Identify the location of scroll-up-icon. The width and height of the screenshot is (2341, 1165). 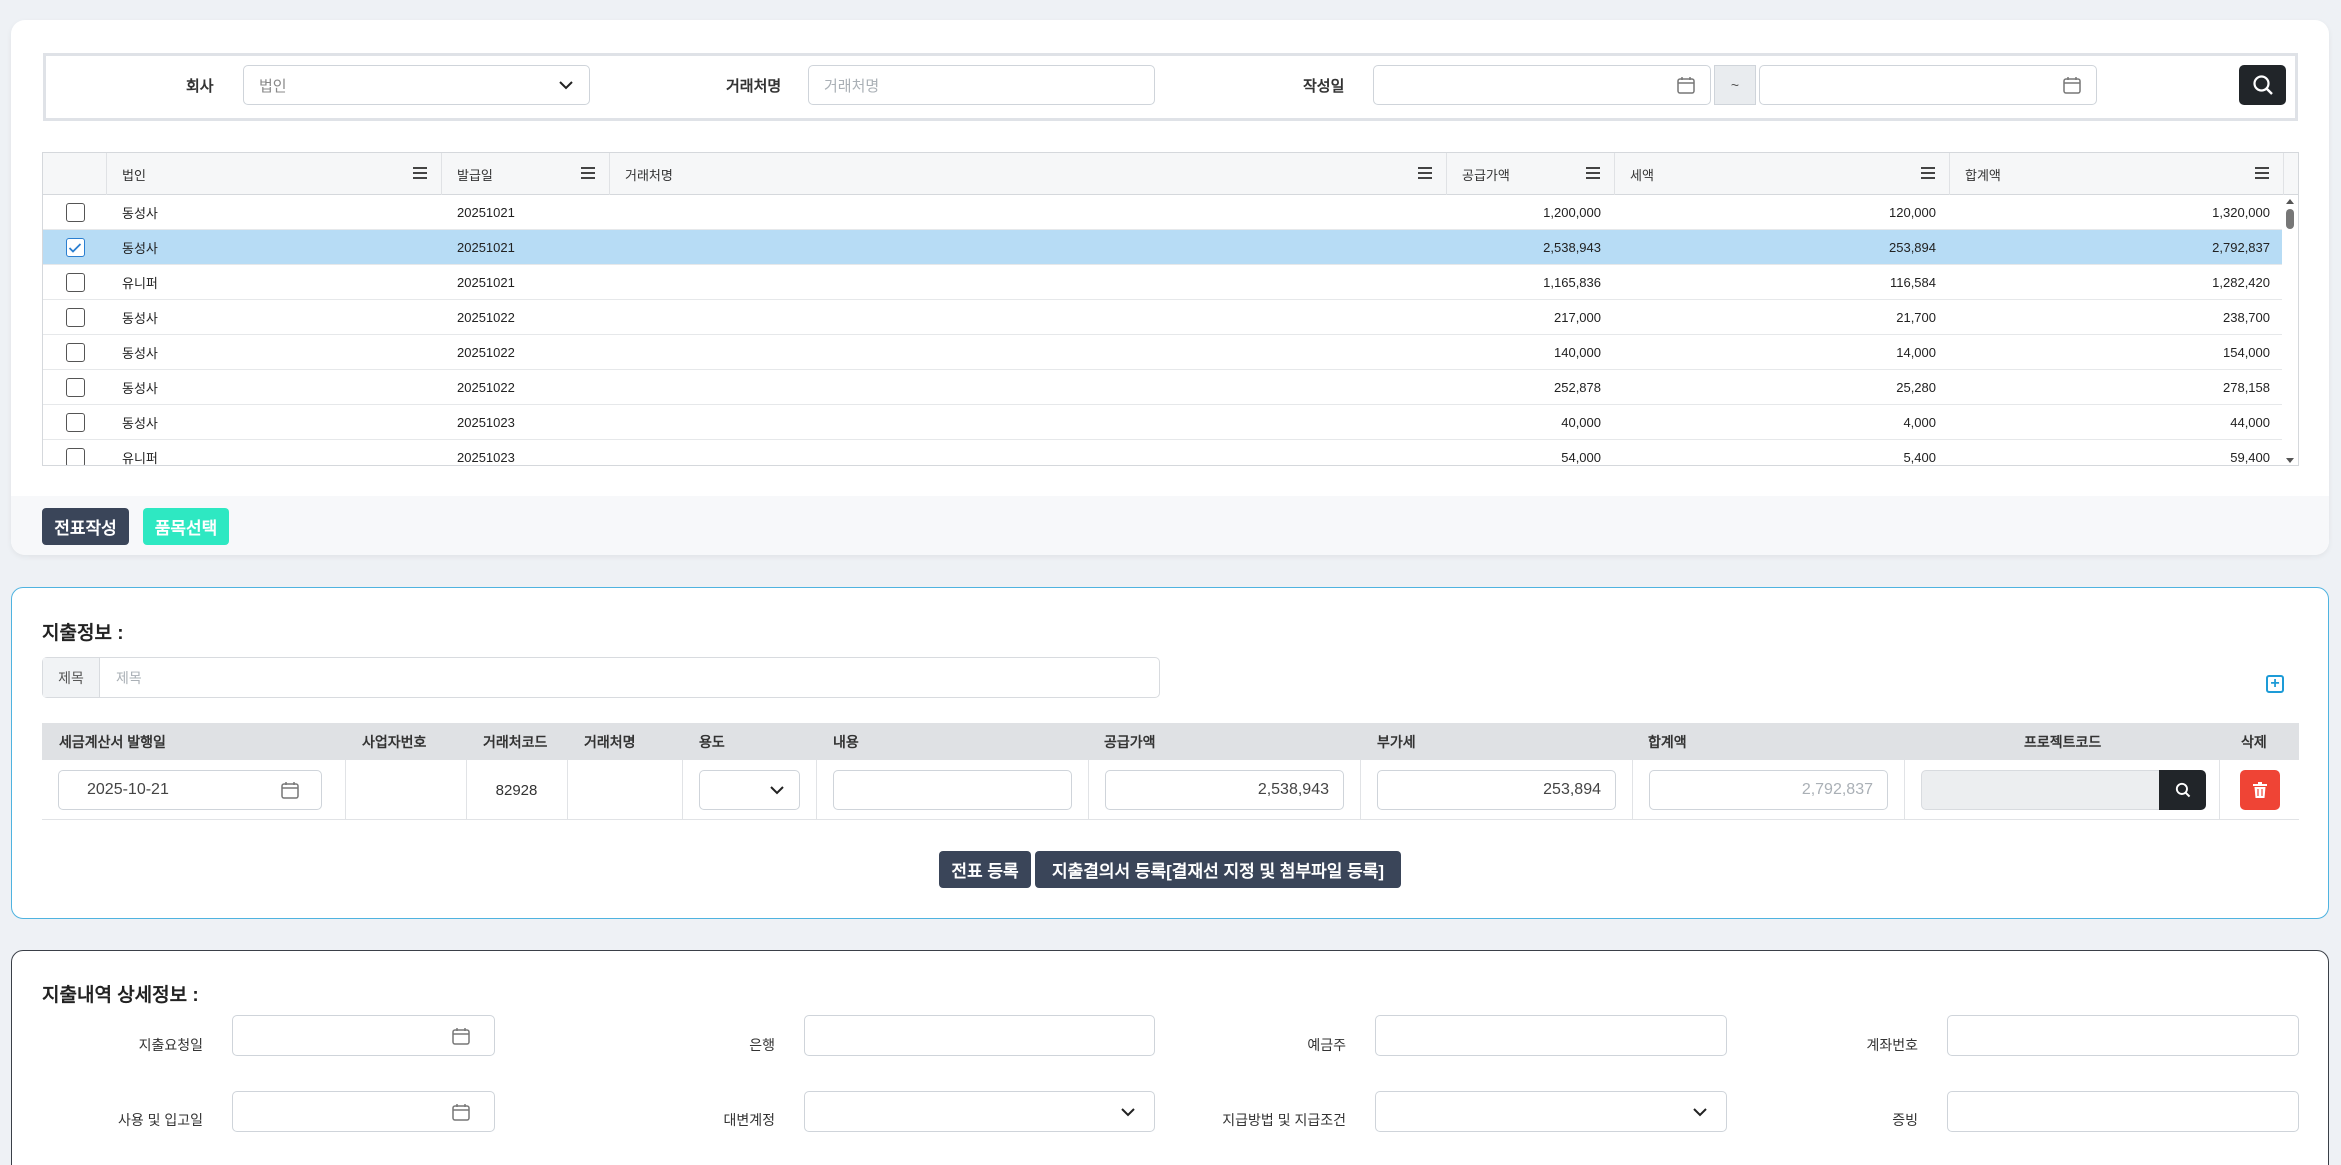
(2290, 201).